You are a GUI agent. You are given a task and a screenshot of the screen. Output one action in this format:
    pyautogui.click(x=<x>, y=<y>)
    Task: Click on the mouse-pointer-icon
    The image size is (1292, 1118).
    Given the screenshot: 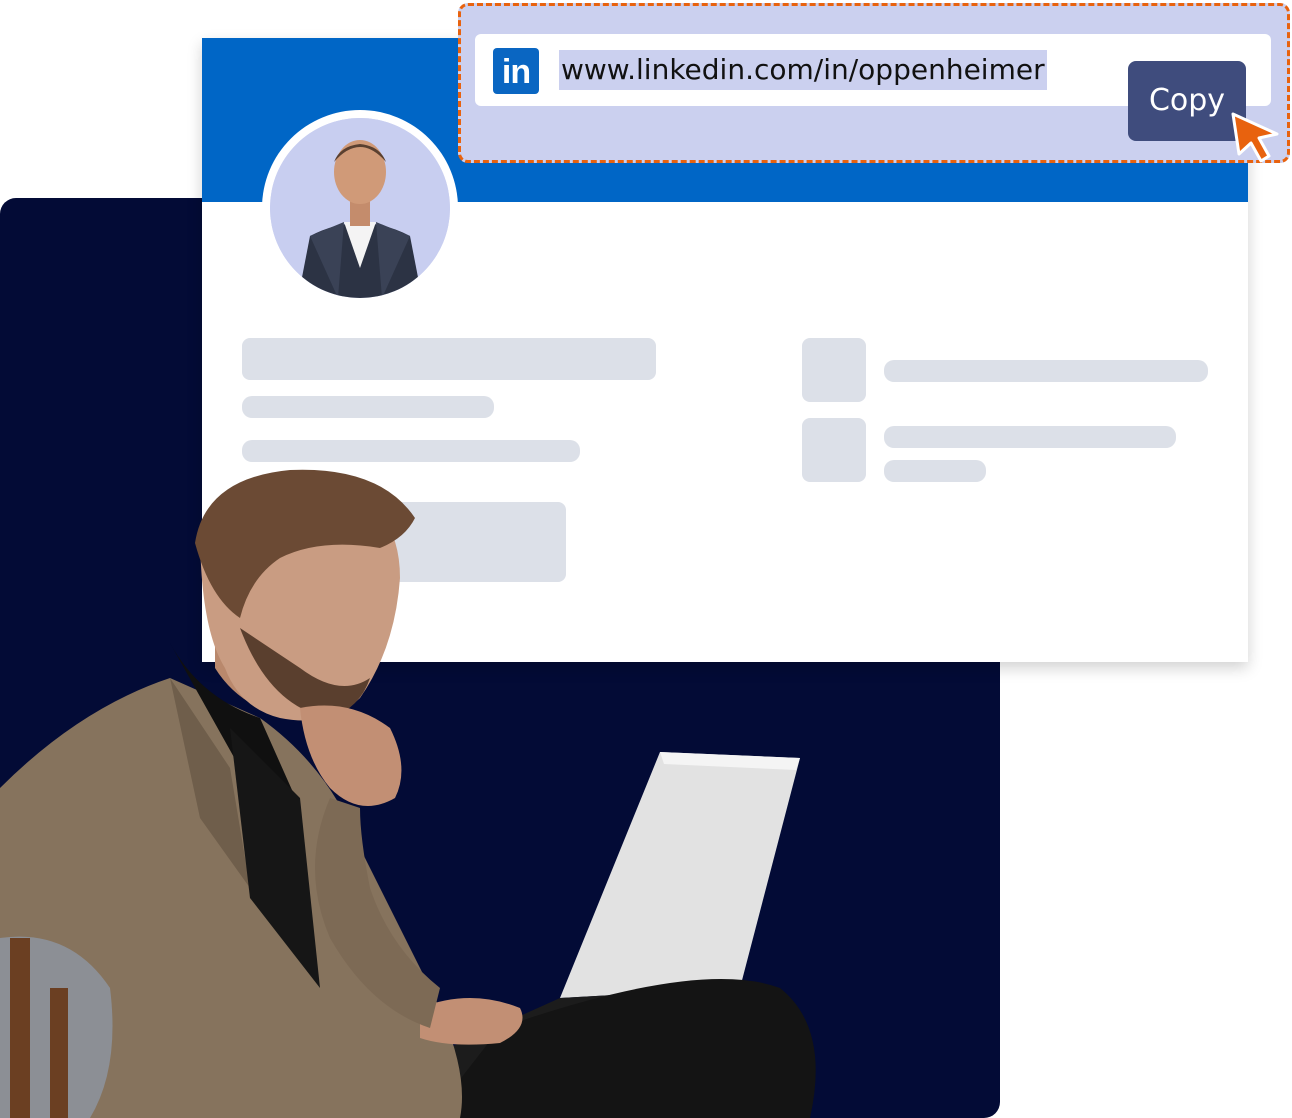 What is the action you would take?
    pyautogui.click(x=1255, y=137)
    